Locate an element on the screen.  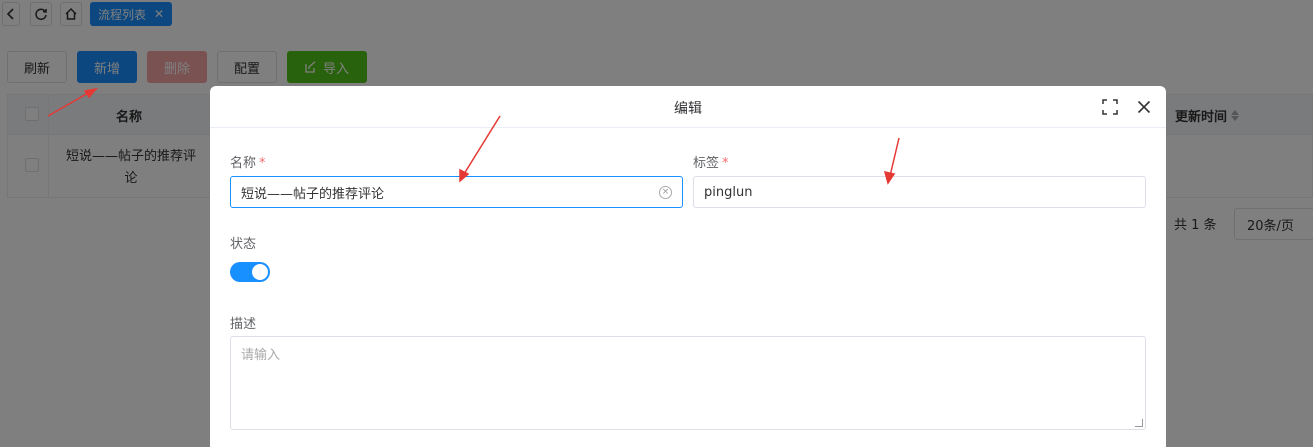
dialog-title: 编辑 is located at coordinates (688, 109).